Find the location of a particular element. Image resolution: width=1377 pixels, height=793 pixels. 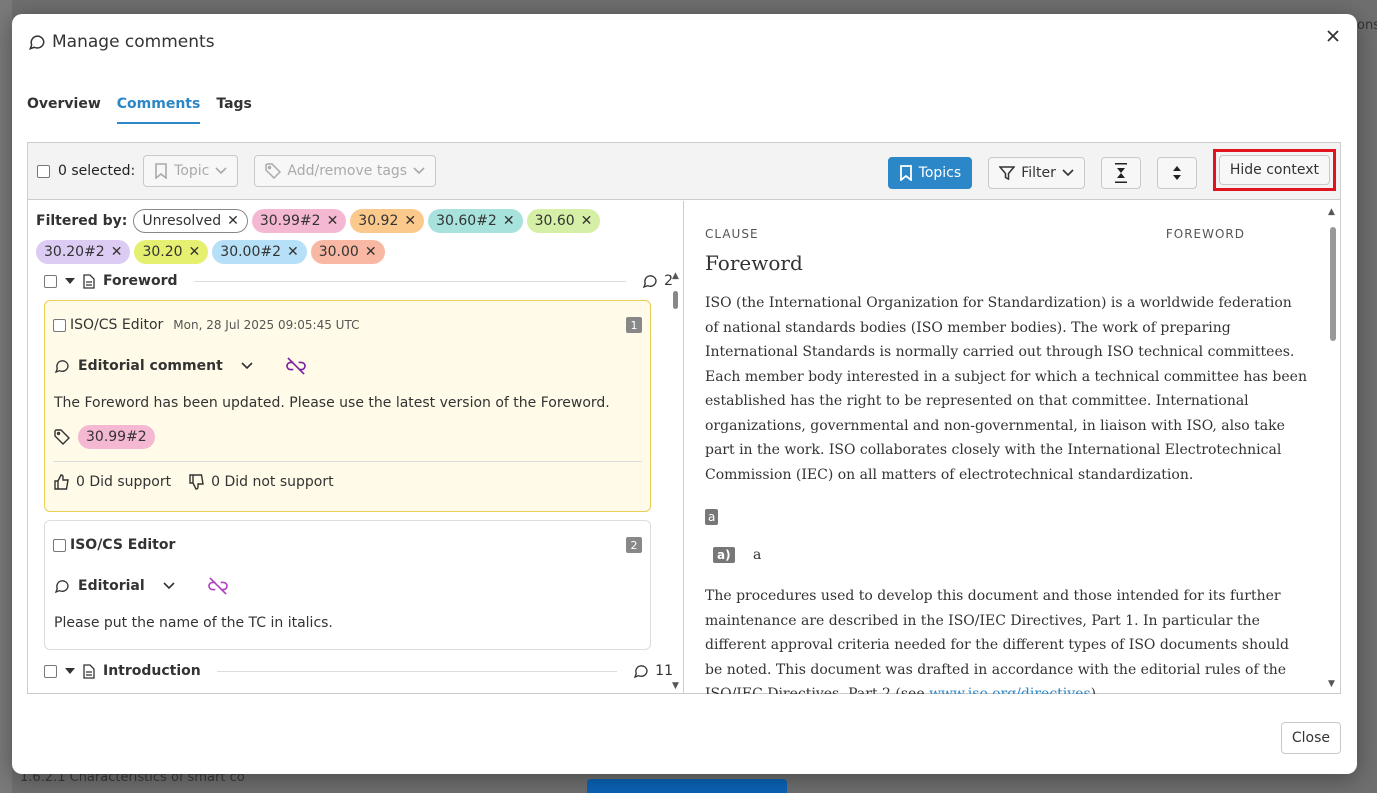

filter-chip: 30.60 ✕ is located at coordinates (563, 221).